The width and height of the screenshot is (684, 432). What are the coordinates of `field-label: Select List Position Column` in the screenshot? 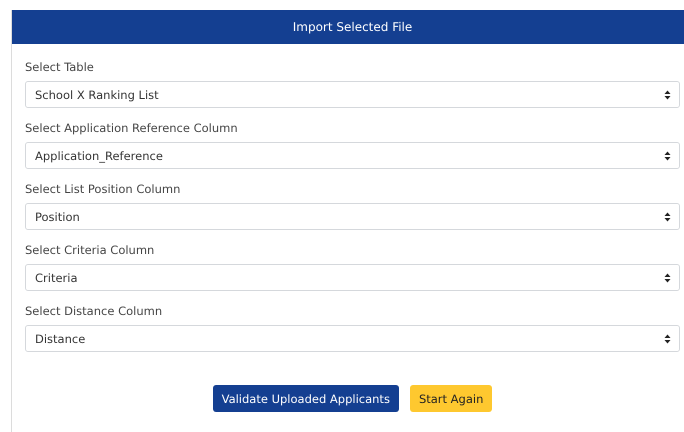 It's located at (103, 189).